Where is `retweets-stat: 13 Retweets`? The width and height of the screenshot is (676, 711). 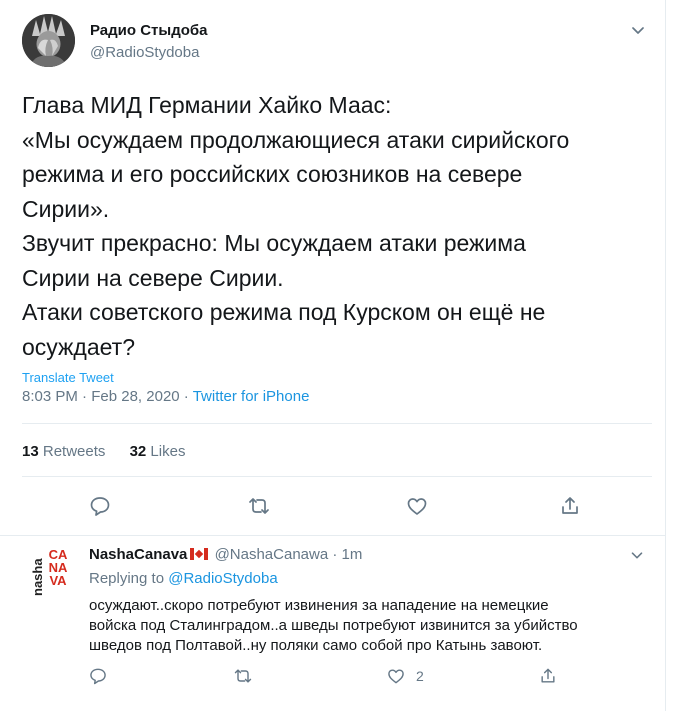
retweets-stat: 13 Retweets is located at coordinates (63, 451).